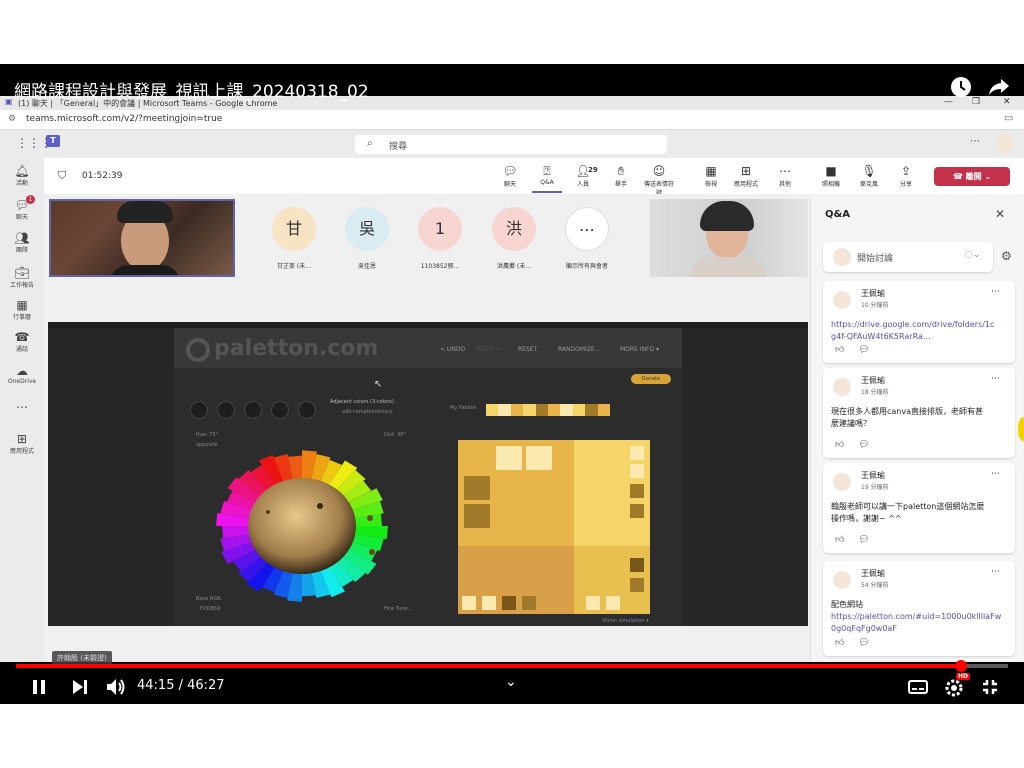 The image size is (1024, 768). I want to click on pause-icon, so click(39, 687).